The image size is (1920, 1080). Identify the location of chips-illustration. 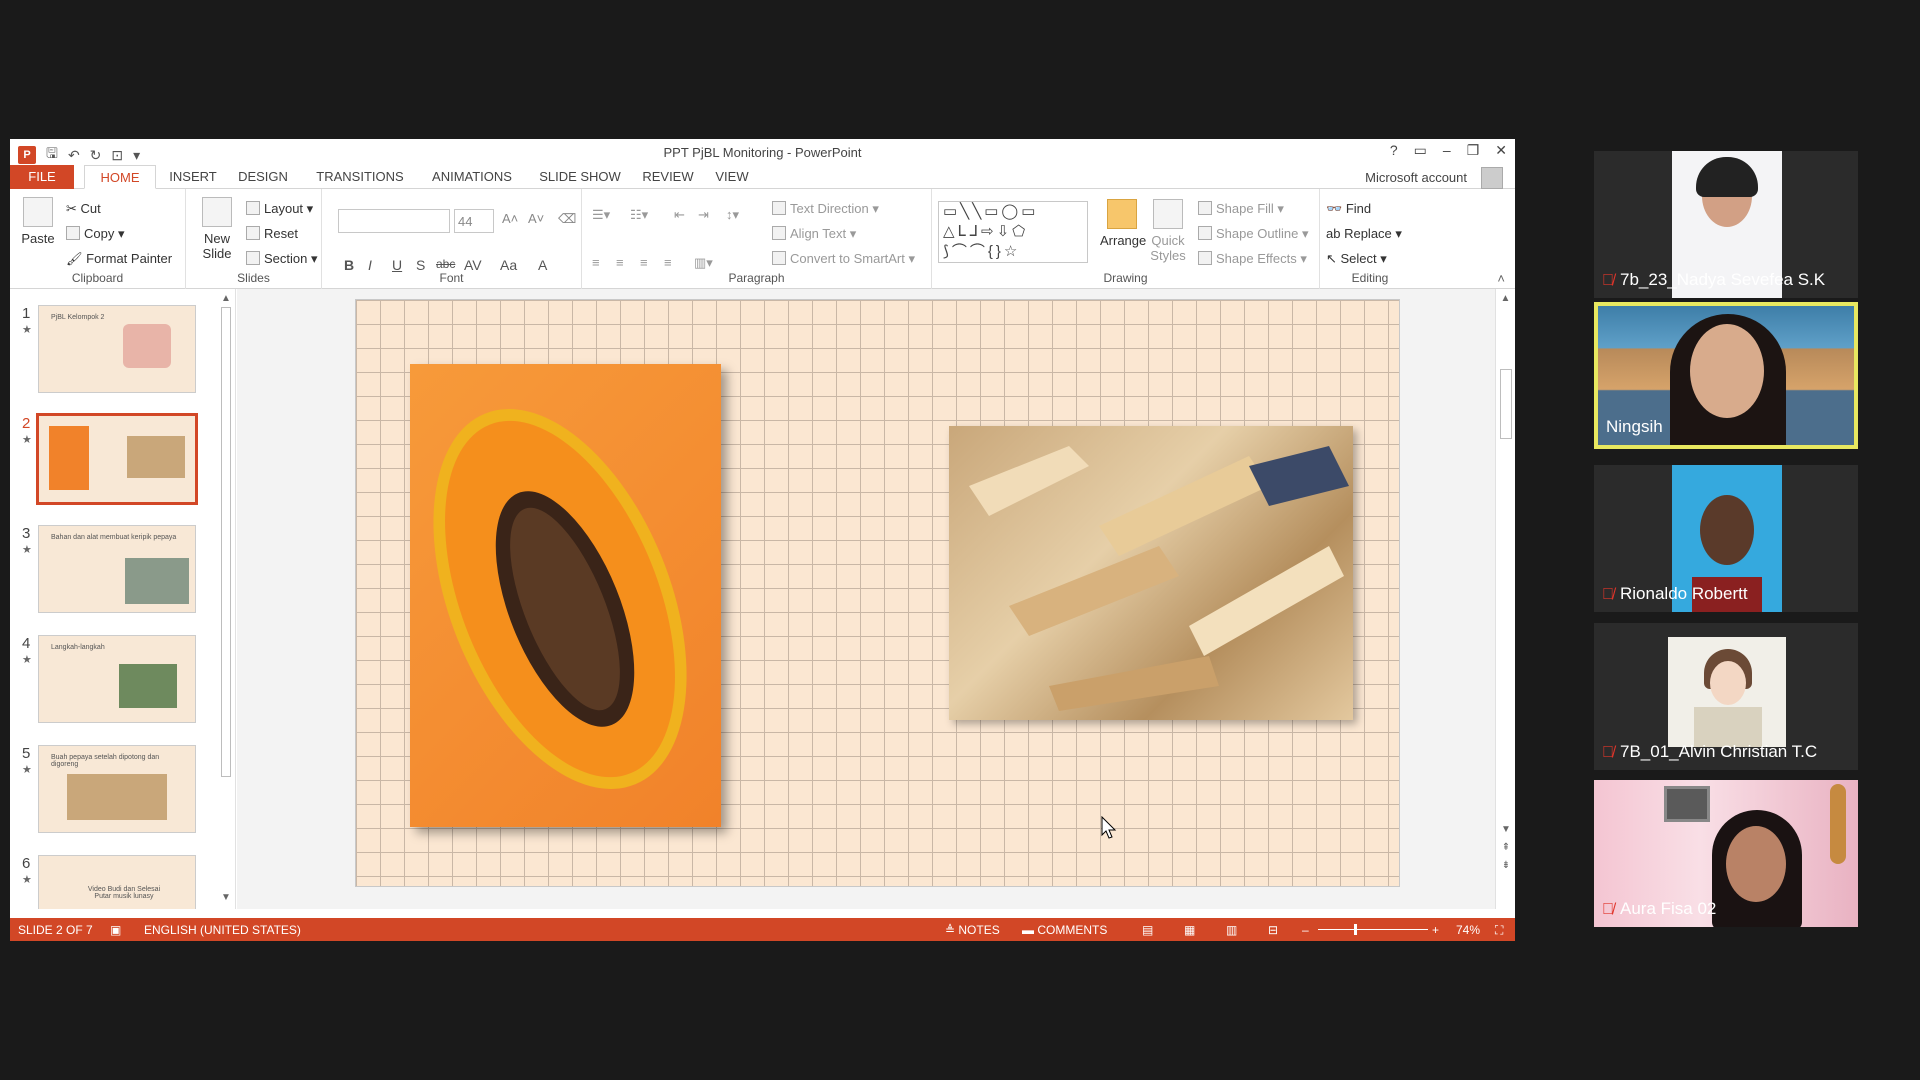
(1159, 578).